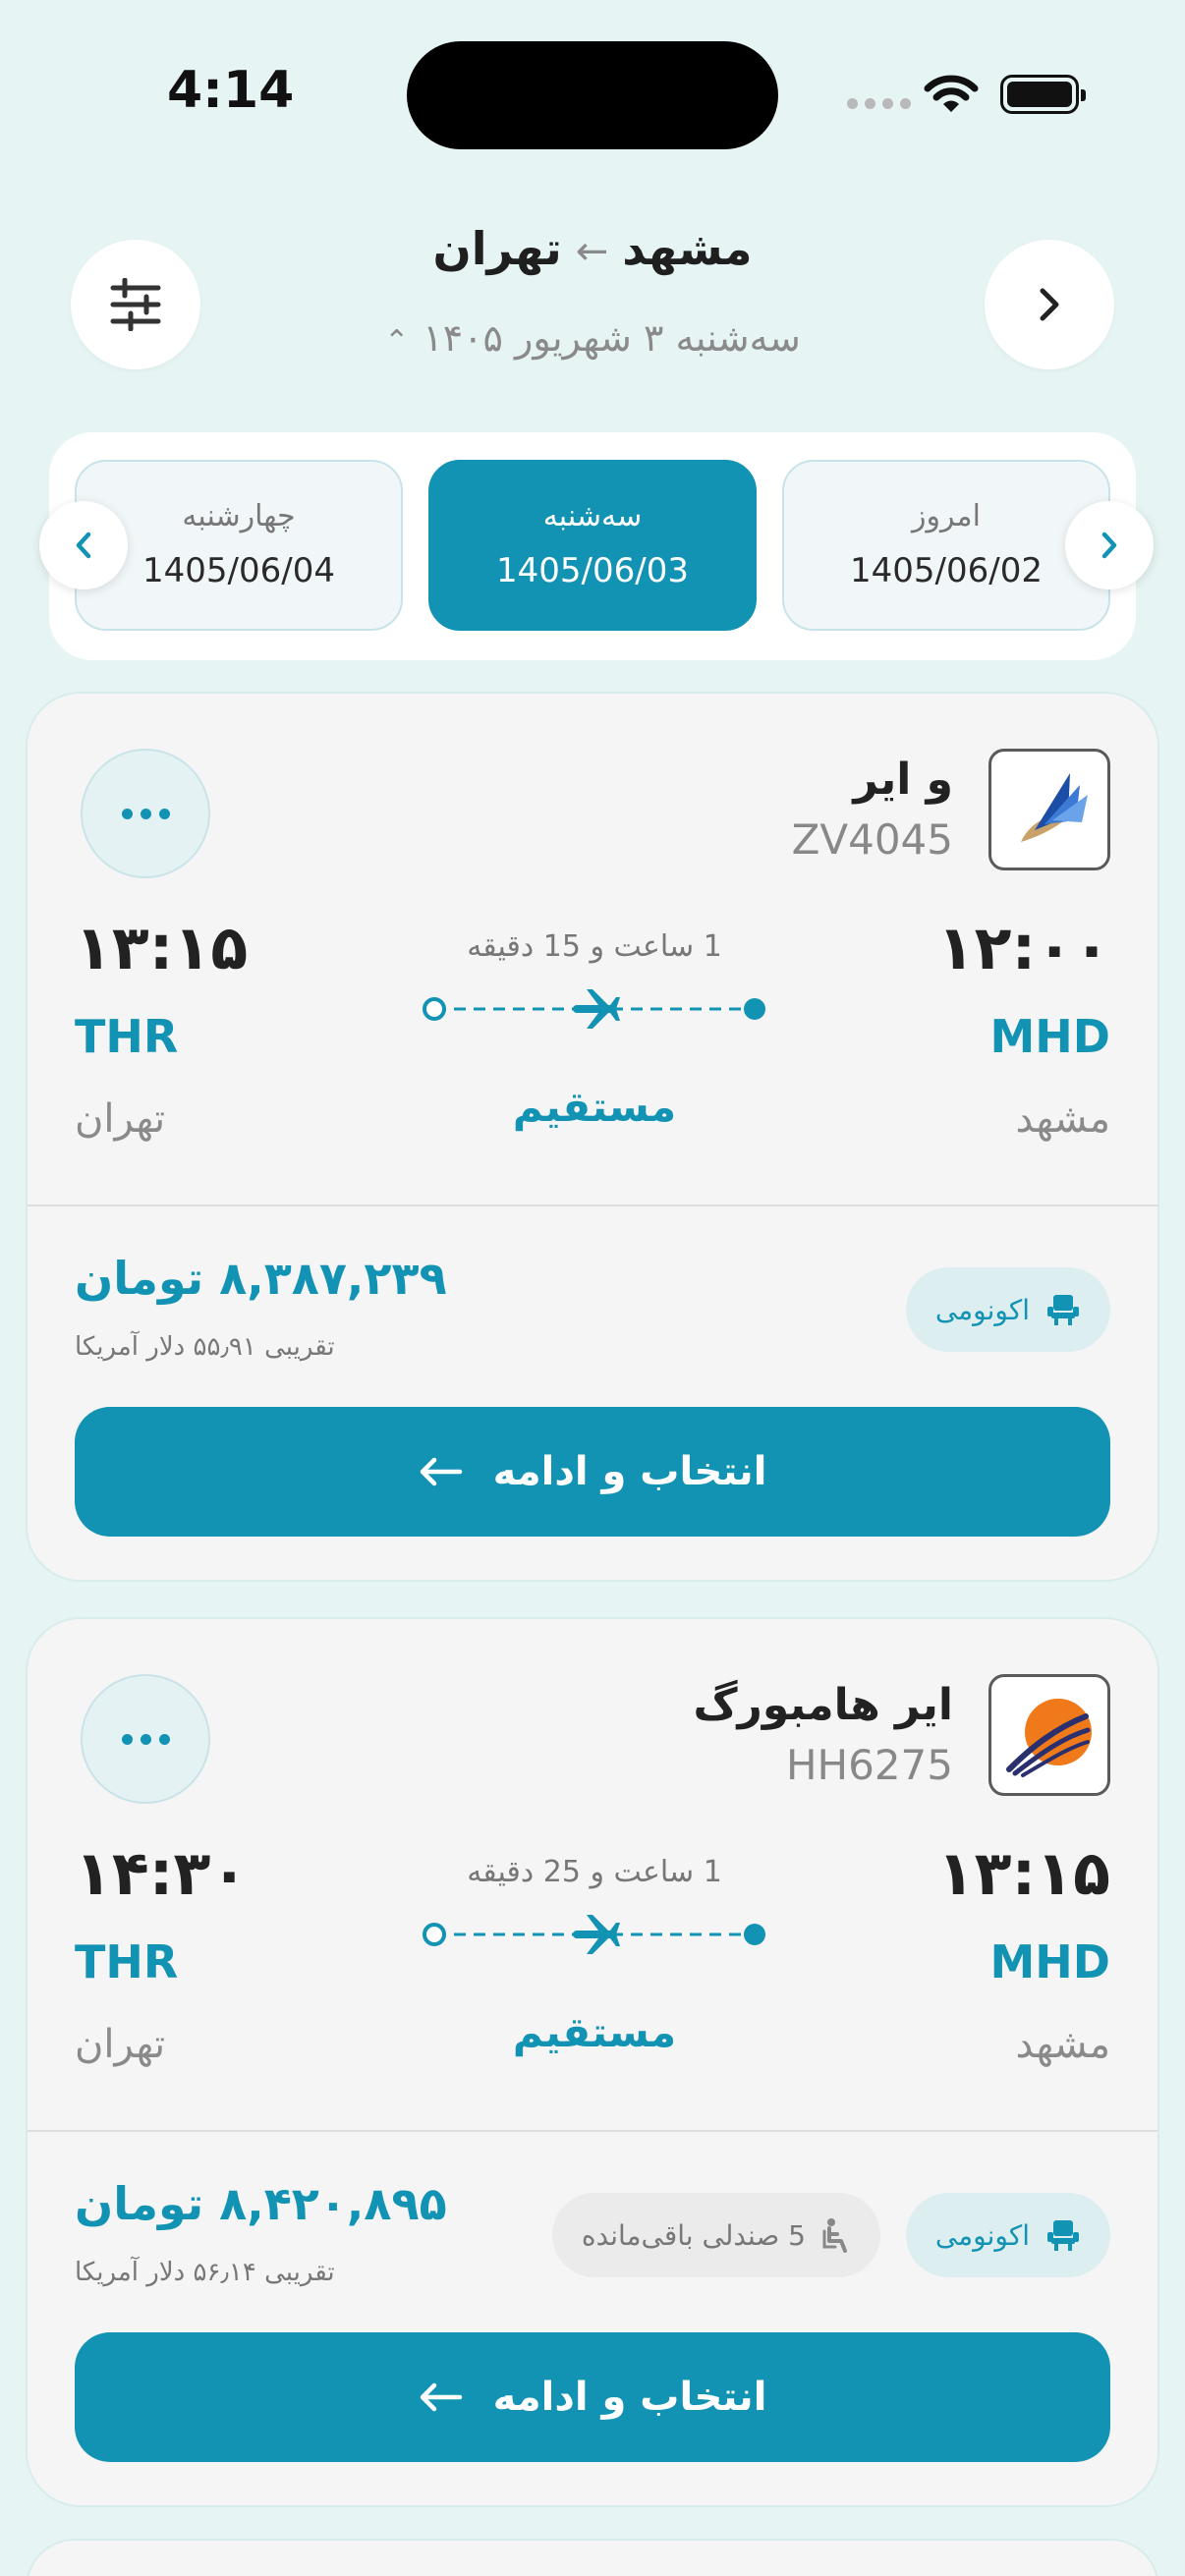 The width and height of the screenshot is (1185, 2576). Describe the element at coordinates (879, 103) in the screenshot. I see `cellular-signal-icon` at that location.